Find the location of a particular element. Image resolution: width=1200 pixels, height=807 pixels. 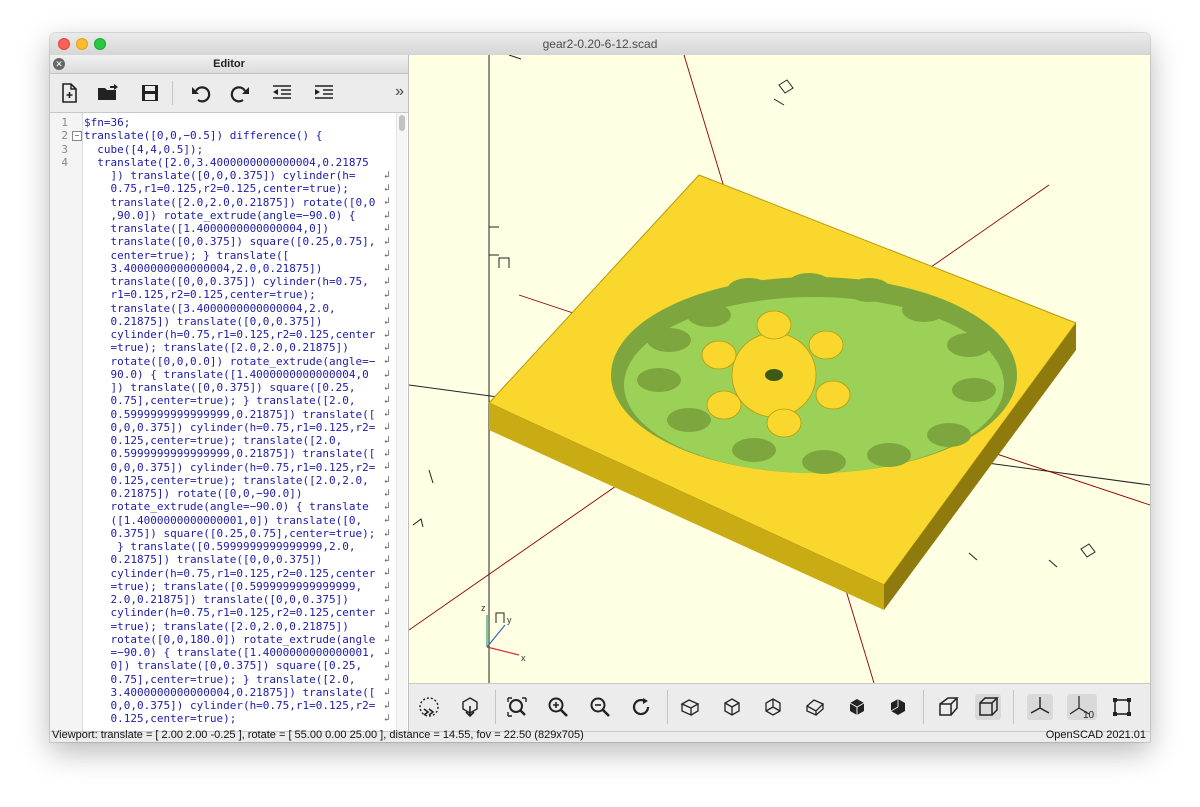

title-bar: gear2-0.20-6-12.scad is located at coordinates (600, 44).